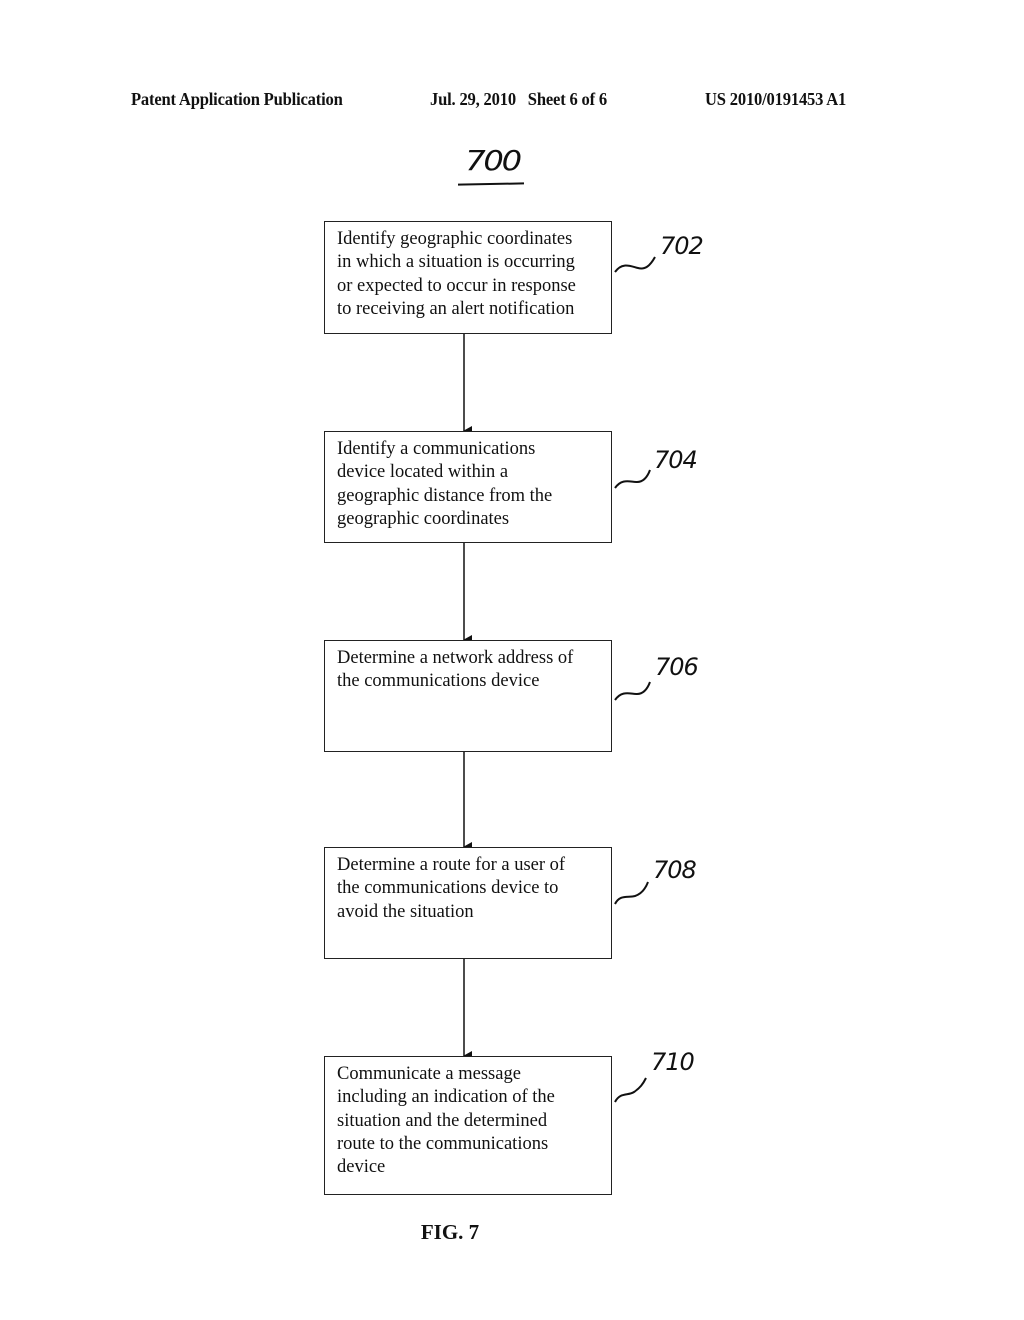  I want to click on step-text-line: including an indication of the, so click(446, 1097).